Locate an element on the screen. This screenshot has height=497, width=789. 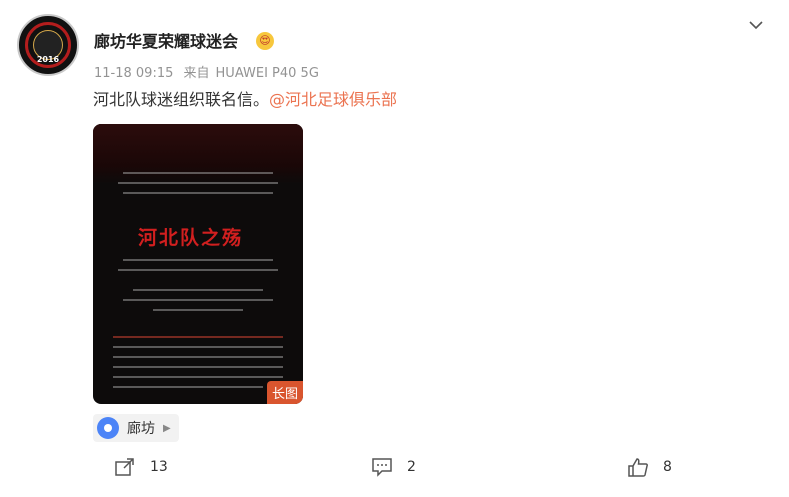
post-text: 河北队球迷组织联名信。@河北足球俱乐部 is located at coordinates (245, 98).